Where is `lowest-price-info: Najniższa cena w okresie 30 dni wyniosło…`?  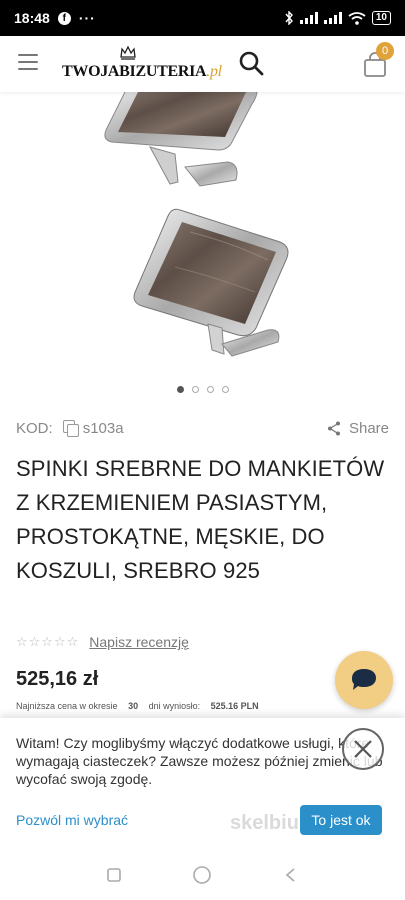
lowest-price-info: Najniższa cena w okresie 30 dni wyniosło… is located at coordinates (141, 706).